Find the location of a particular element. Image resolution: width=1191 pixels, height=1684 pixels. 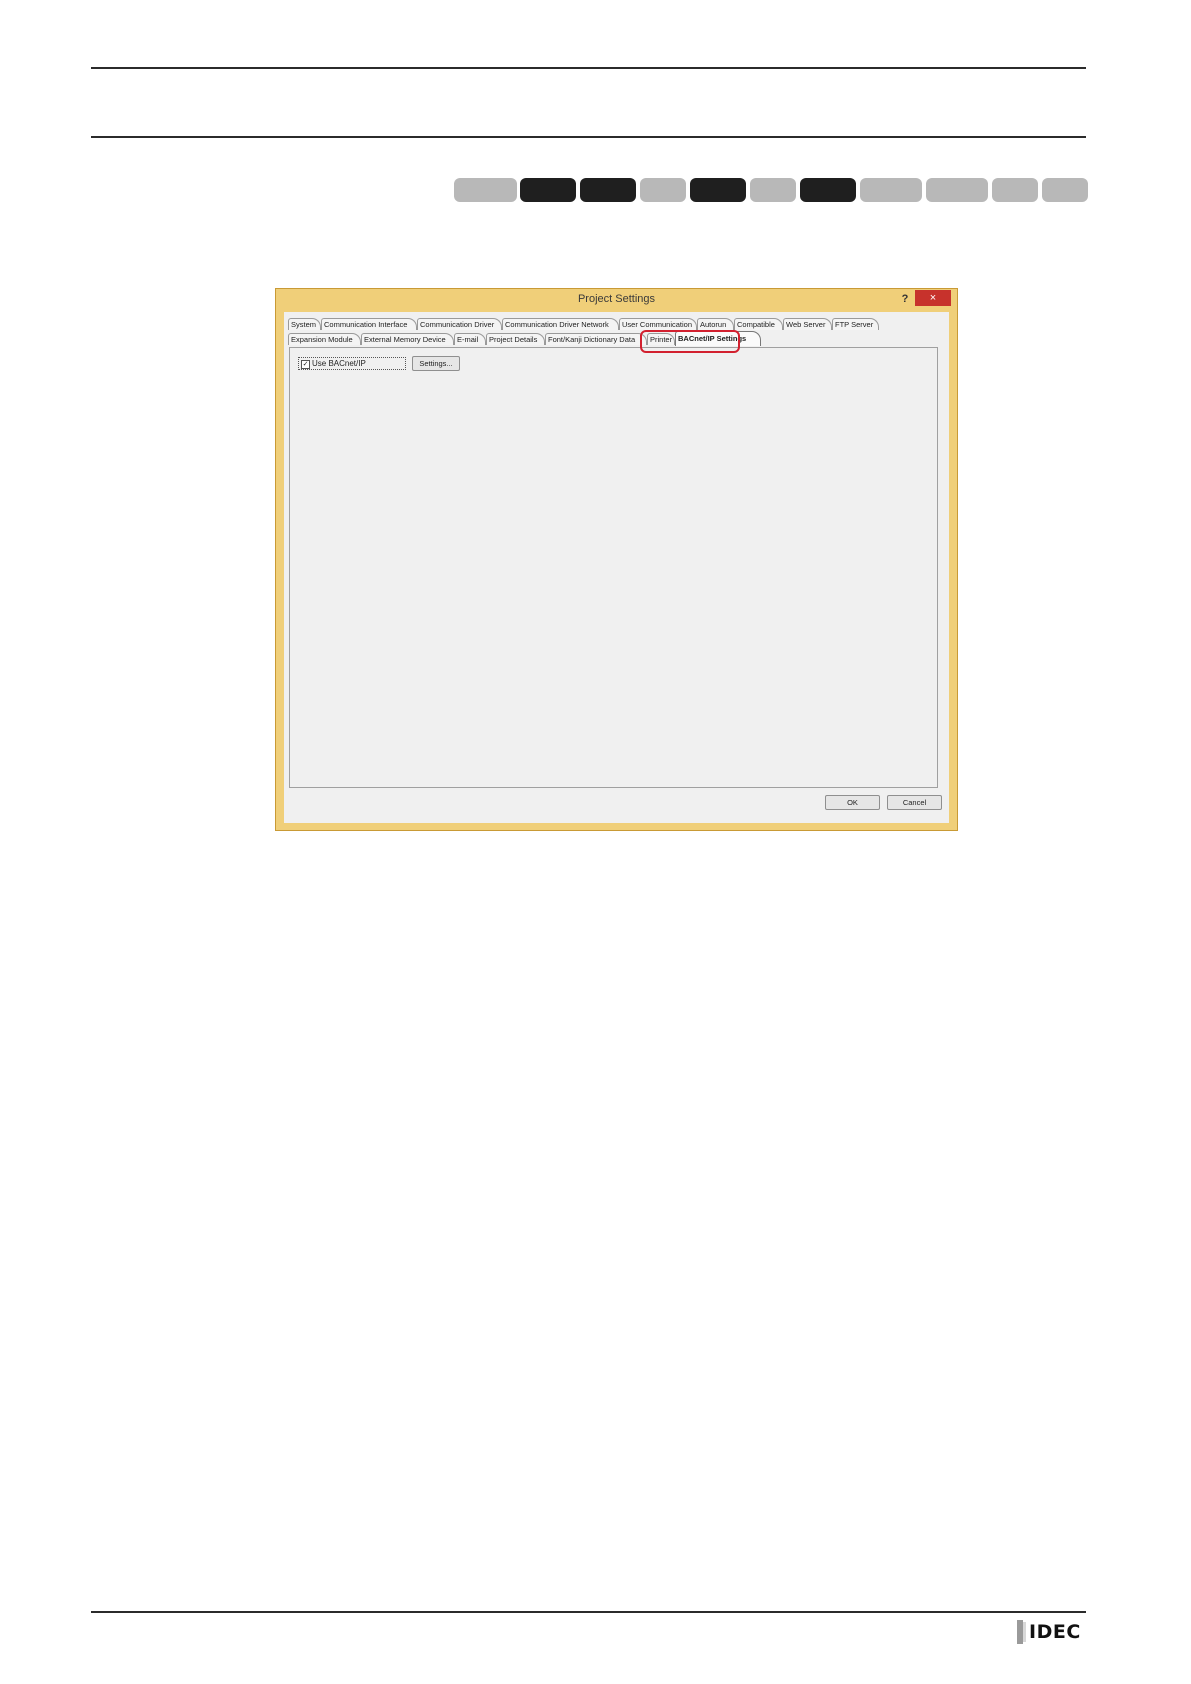

header-rule-top is located at coordinates (588, 68).